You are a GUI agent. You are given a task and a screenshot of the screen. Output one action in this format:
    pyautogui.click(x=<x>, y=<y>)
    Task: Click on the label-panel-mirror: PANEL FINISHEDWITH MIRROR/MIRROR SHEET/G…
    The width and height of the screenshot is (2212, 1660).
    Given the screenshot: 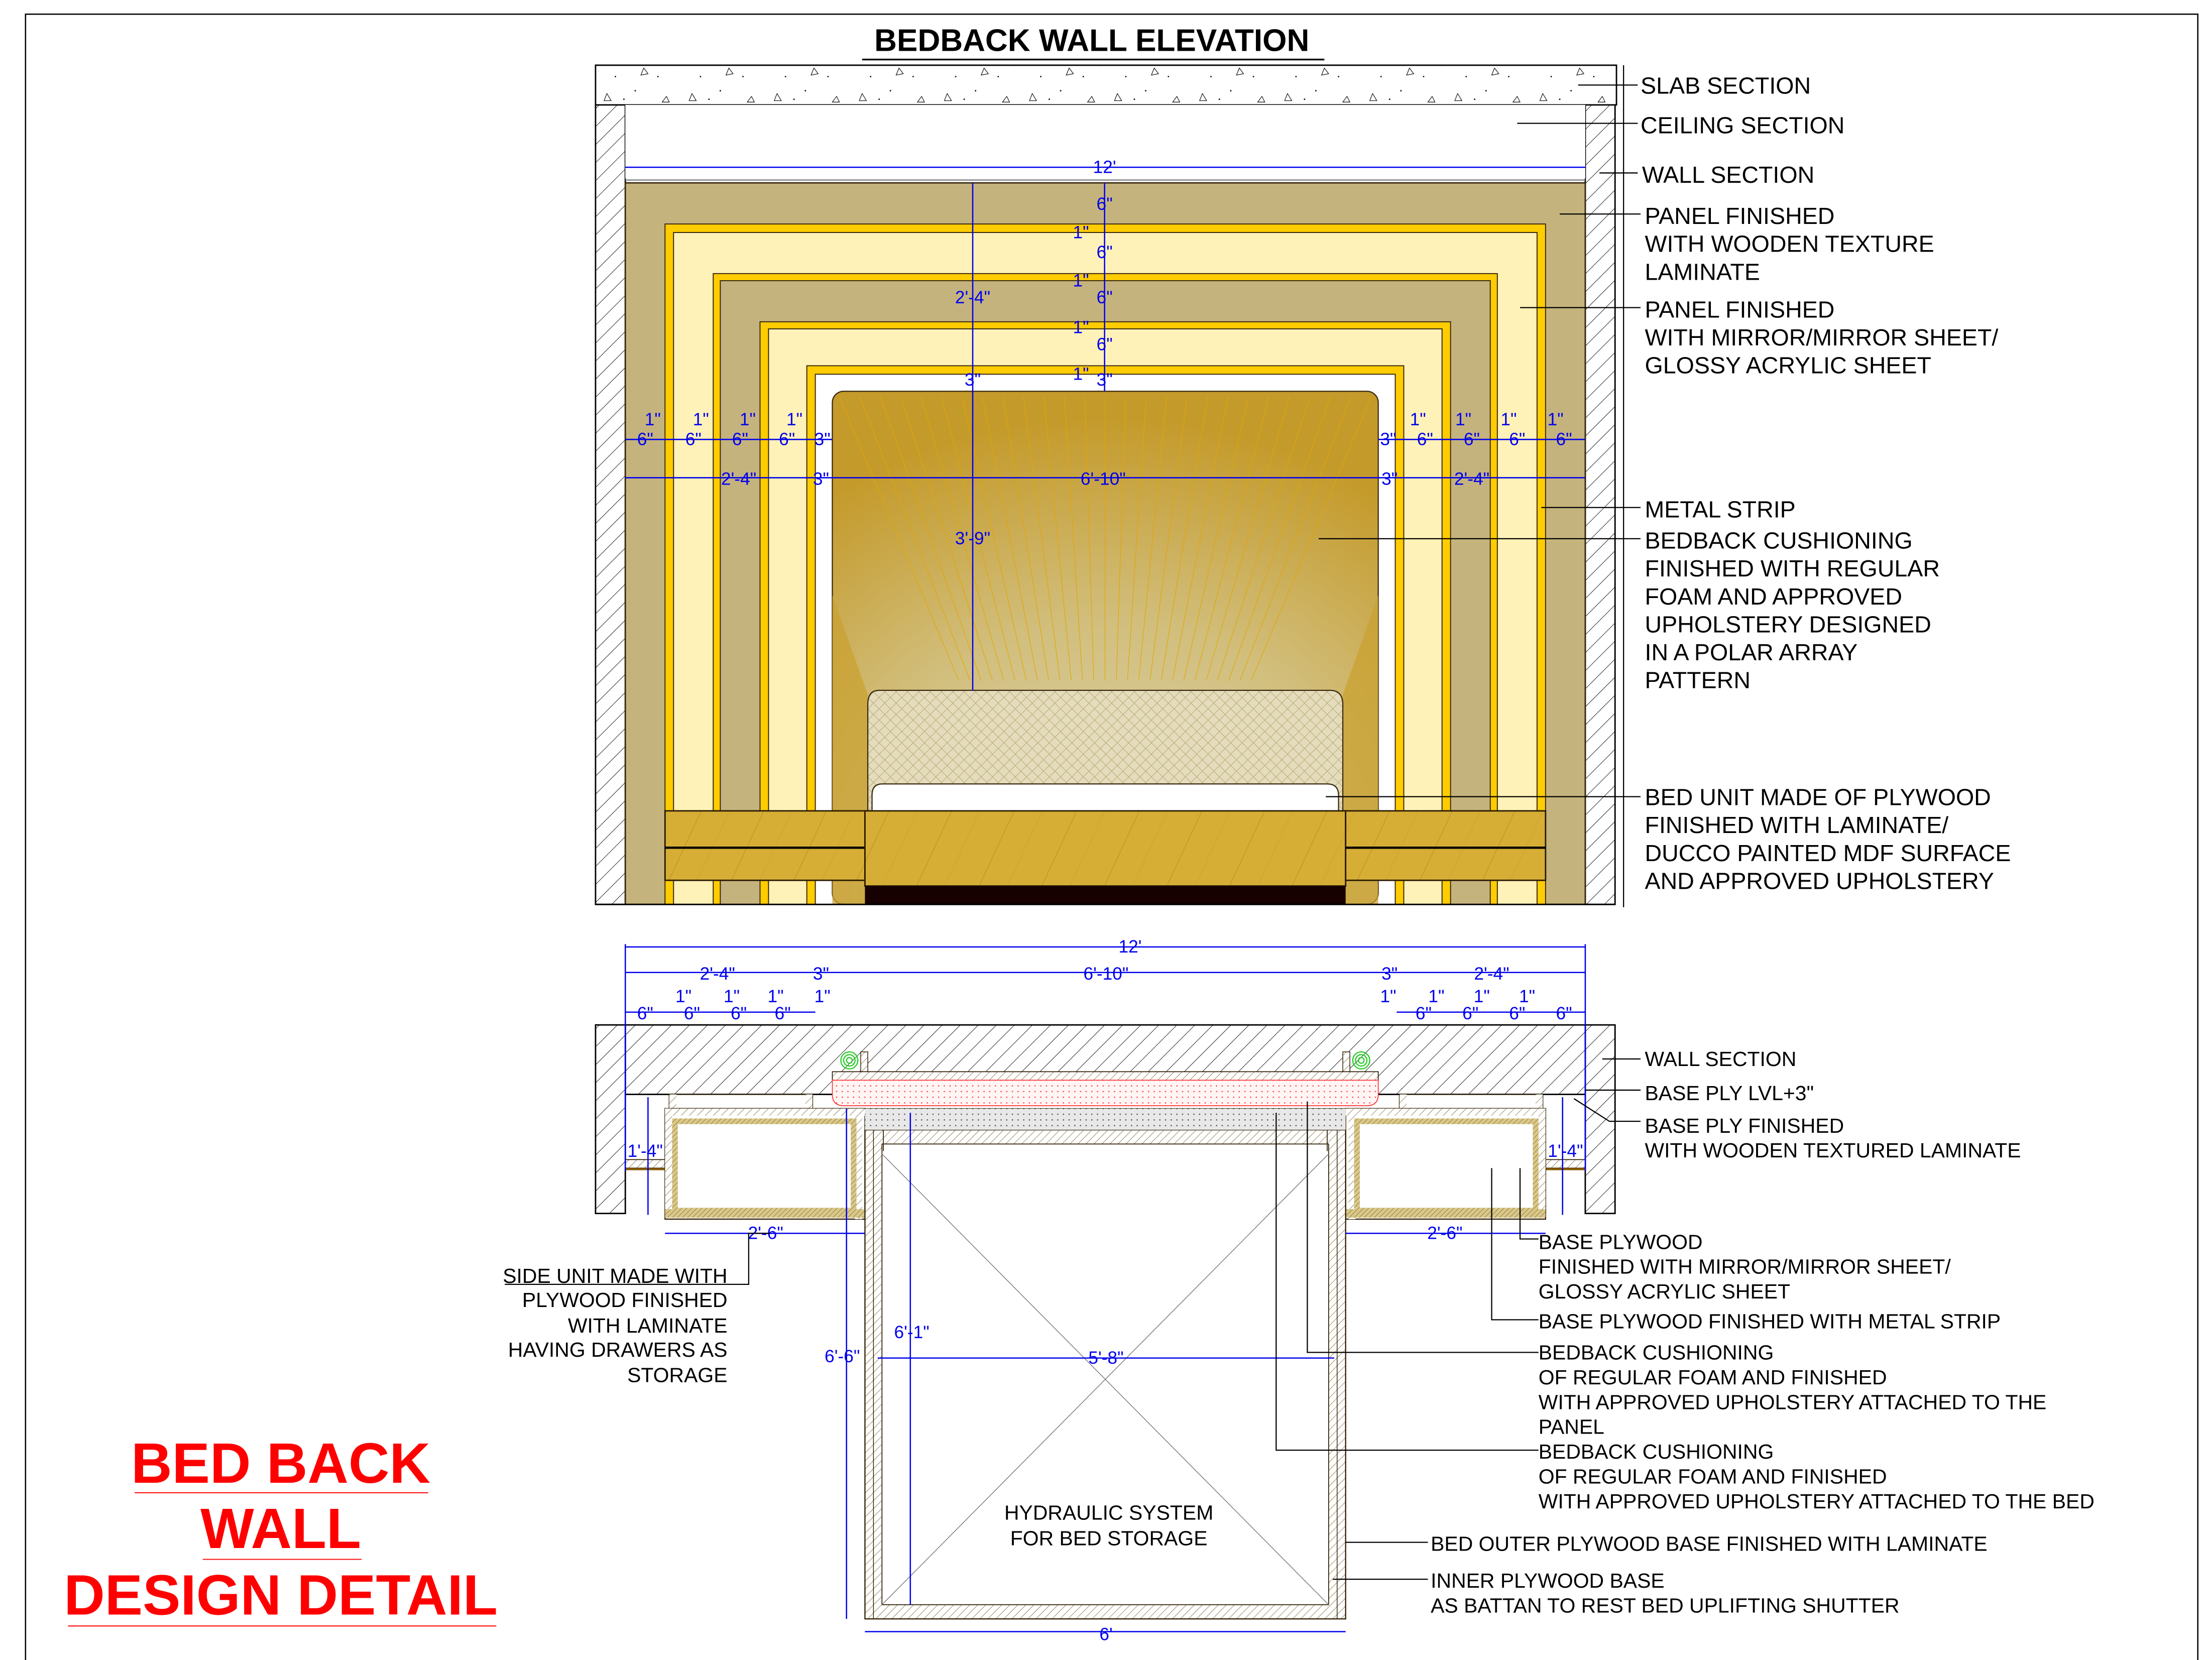 What is the action you would take?
    pyautogui.click(x=1822, y=337)
    